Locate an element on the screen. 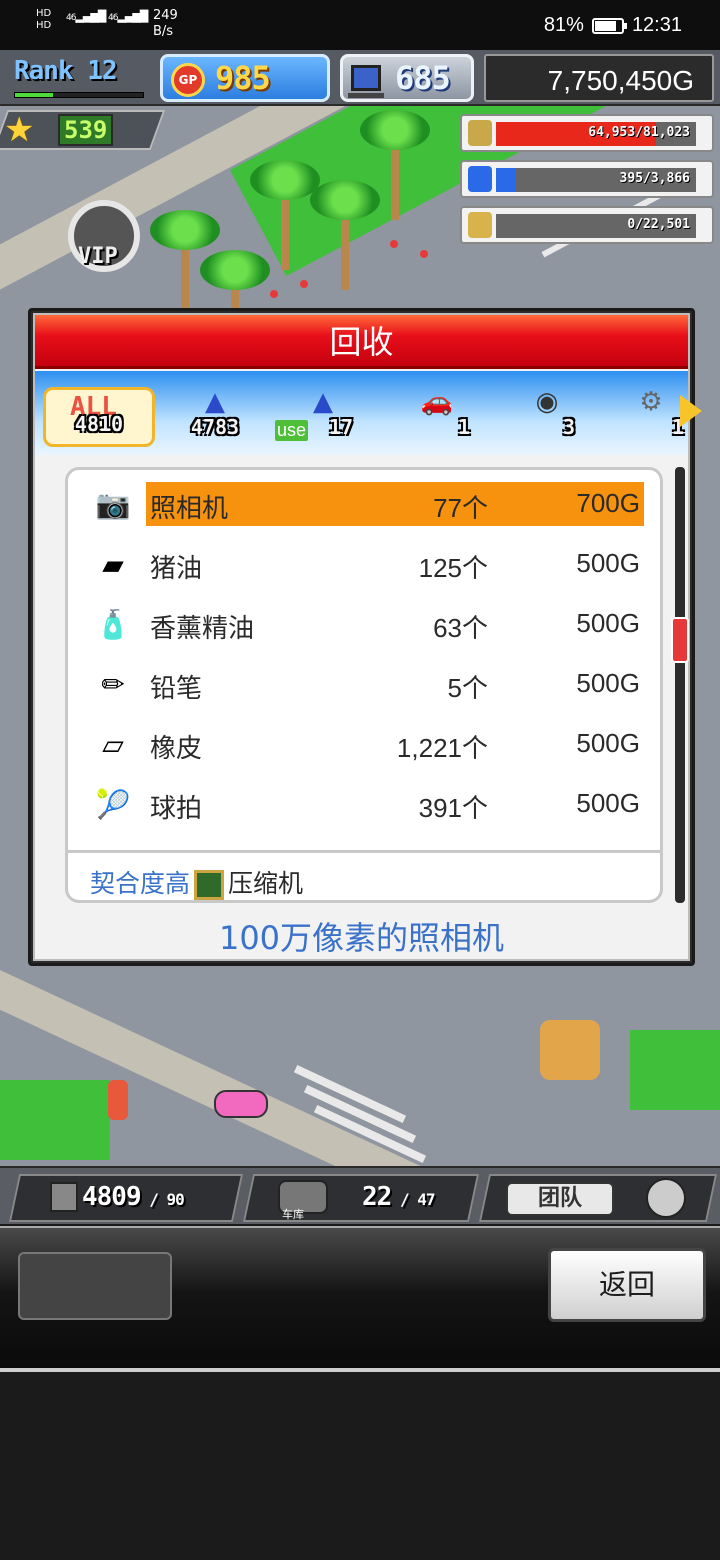 The width and height of the screenshot is (720, 1560). tab-parts: ▲ 4783 is located at coordinates (215, 417).